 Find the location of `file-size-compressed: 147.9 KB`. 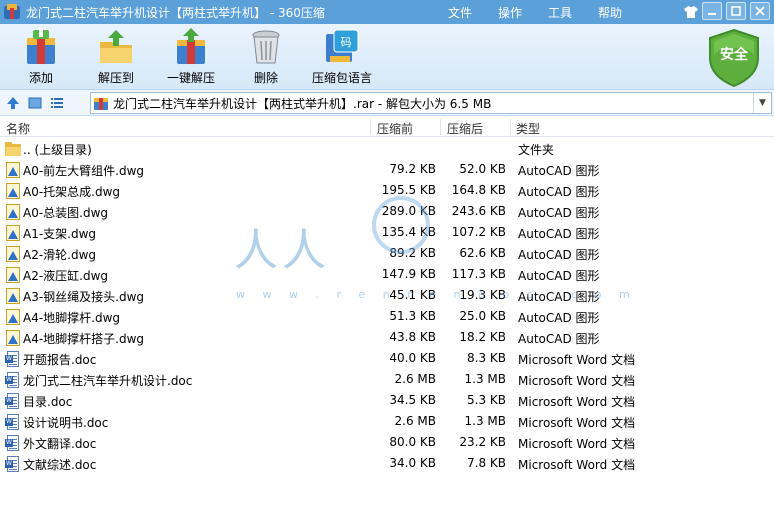

file-size-compressed: 147.9 KB is located at coordinates (408, 274).